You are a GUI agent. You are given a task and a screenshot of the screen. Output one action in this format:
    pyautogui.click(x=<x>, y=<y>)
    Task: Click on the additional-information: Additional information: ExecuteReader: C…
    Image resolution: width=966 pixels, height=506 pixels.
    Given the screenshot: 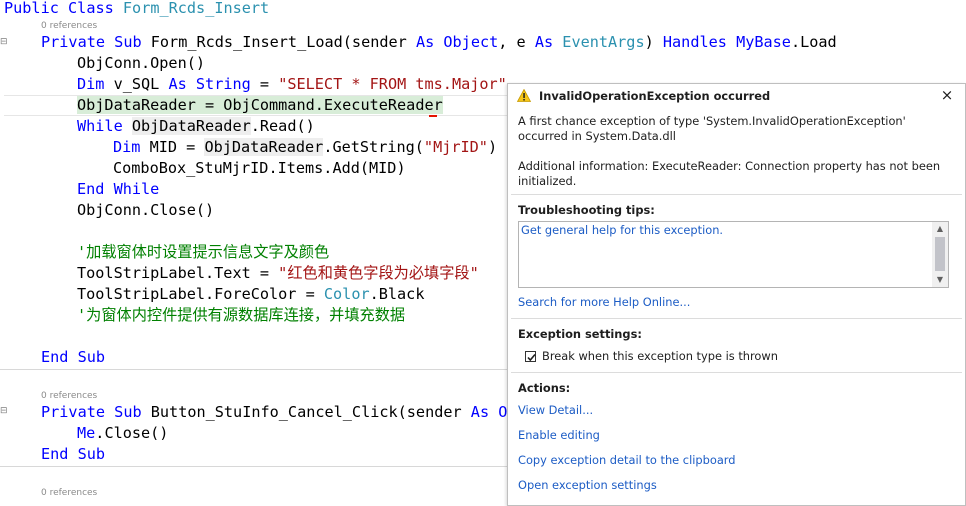 What is the action you would take?
    pyautogui.click(x=729, y=173)
    